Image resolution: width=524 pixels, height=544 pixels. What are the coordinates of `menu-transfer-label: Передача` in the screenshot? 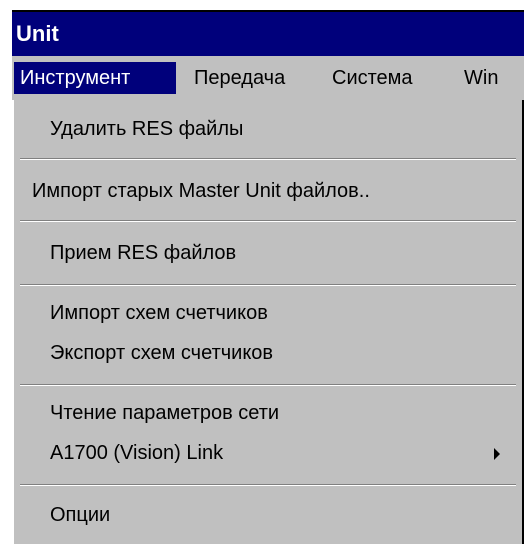 It's located at (240, 78).